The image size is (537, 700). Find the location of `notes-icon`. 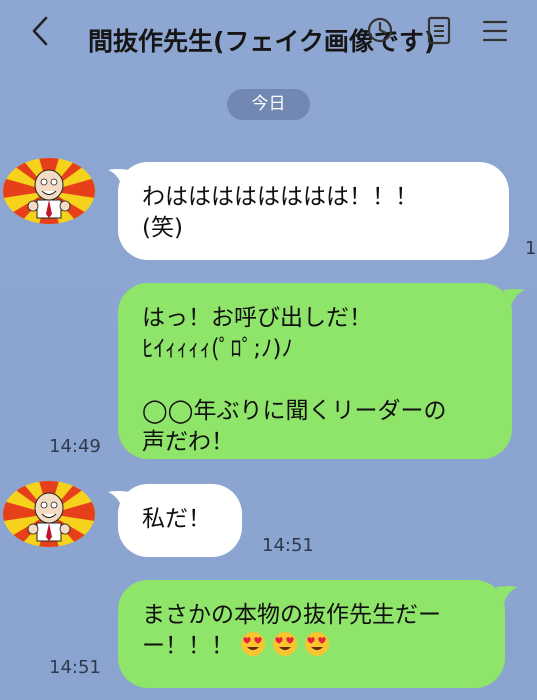

notes-icon is located at coordinates (439, 30).